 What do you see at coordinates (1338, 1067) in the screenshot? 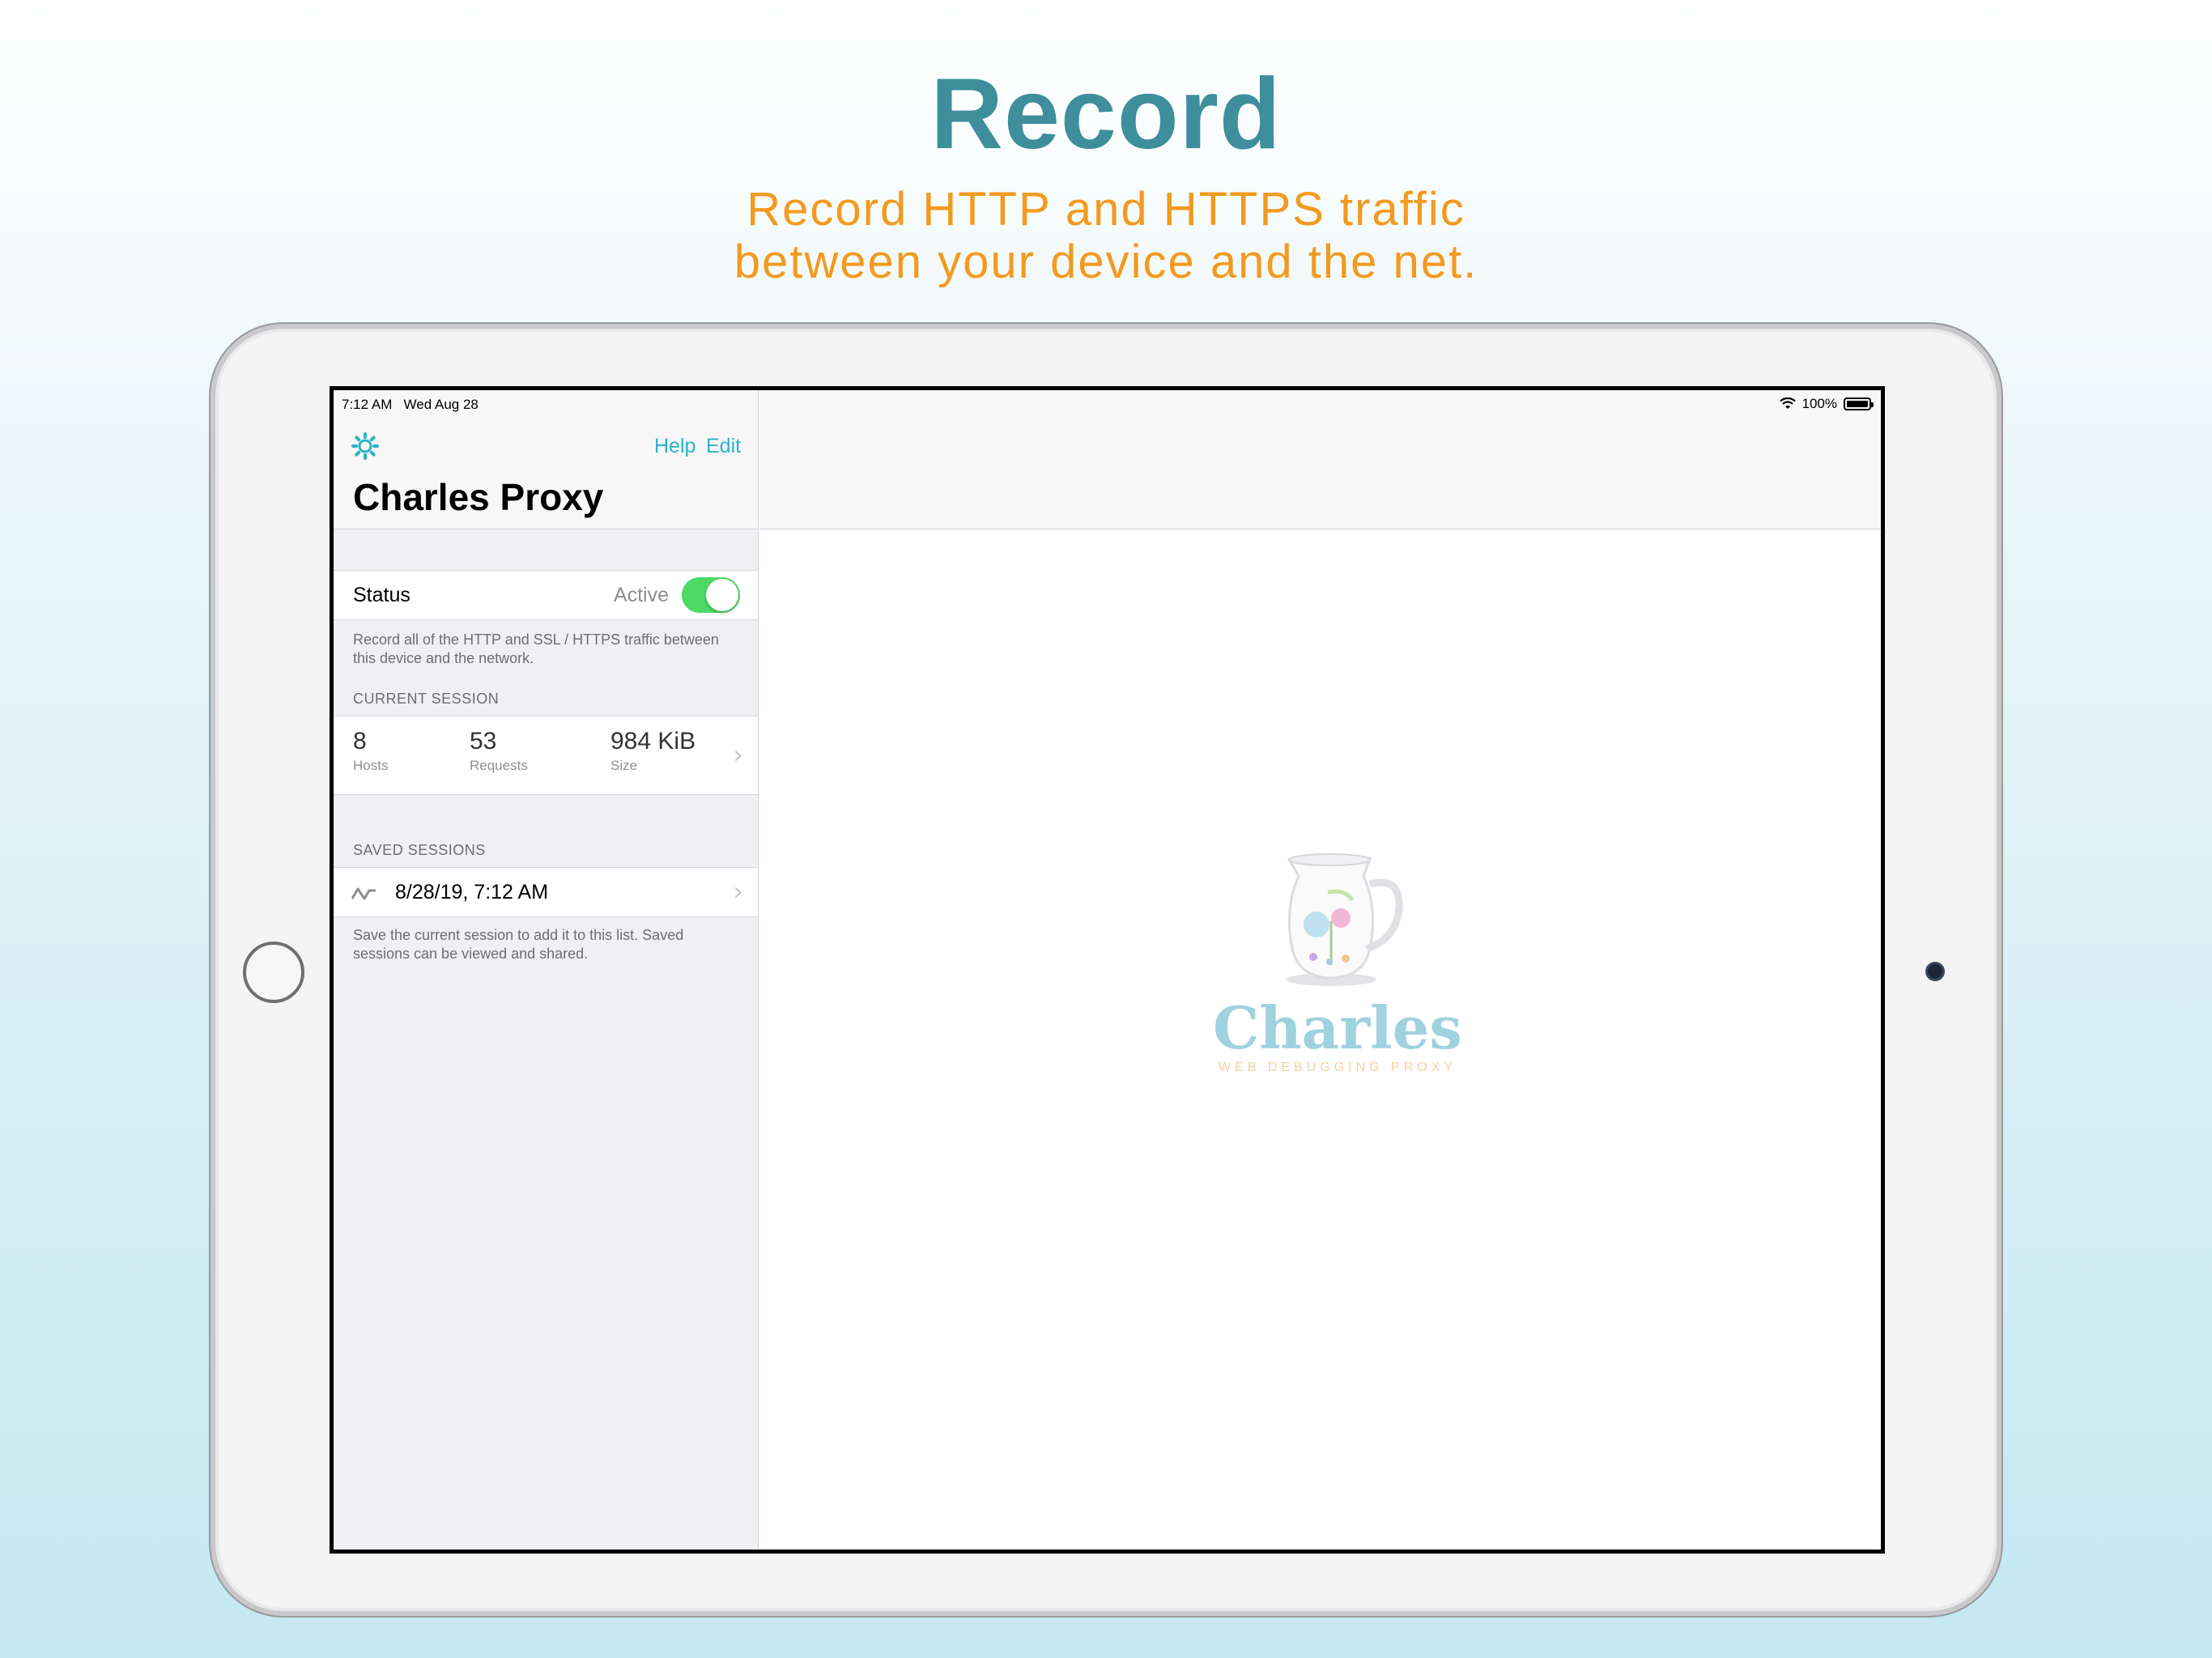
I see `logo-tagline: WEB DEBUGGING PROXY` at bounding box center [1338, 1067].